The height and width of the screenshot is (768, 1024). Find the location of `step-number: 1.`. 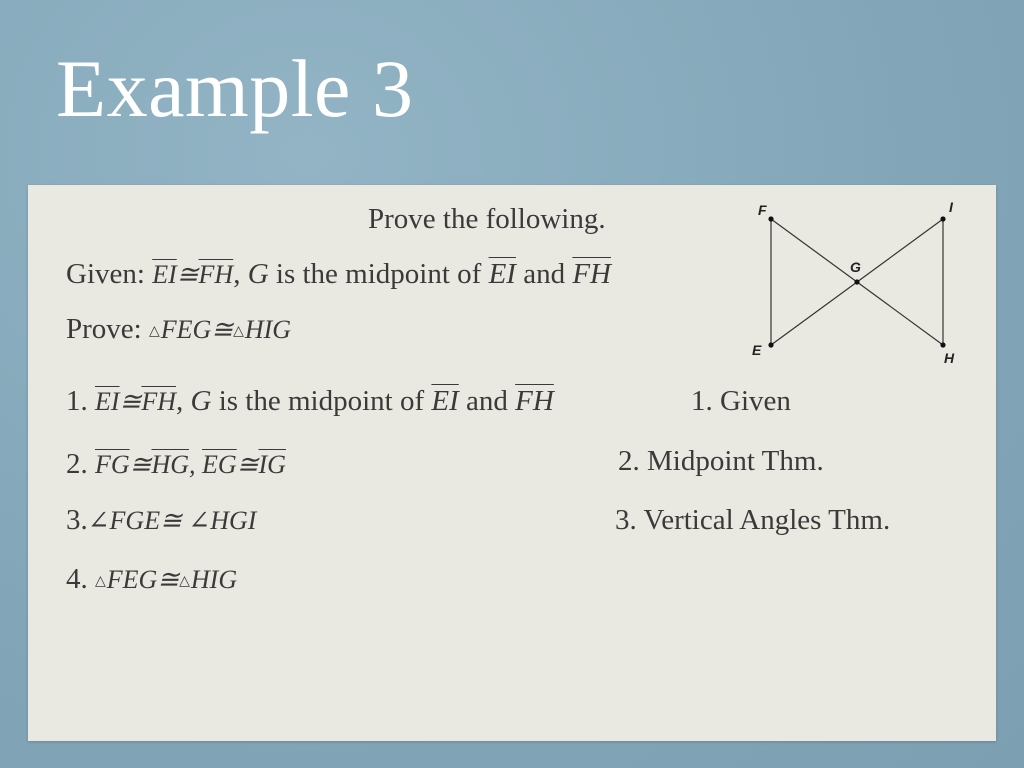

step-number: 1. is located at coordinates (77, 401).